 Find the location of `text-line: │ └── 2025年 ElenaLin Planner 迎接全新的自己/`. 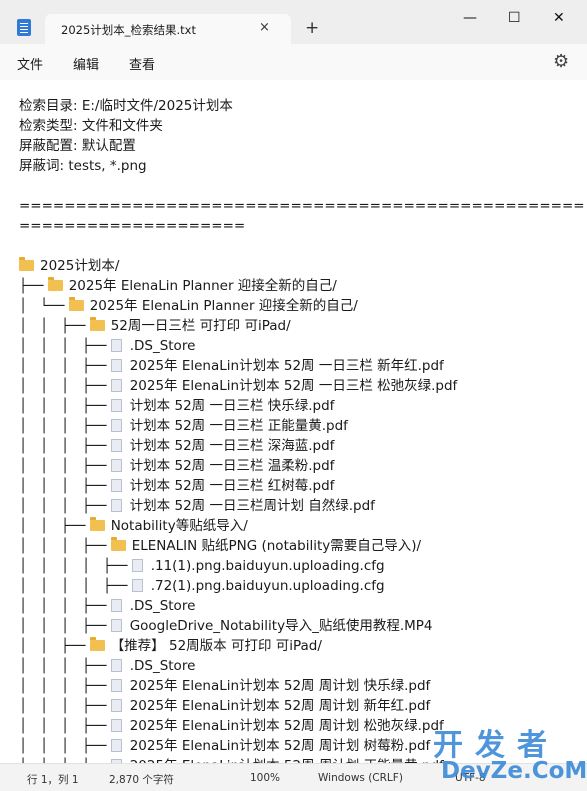

text-line: │ └── 2025年 ElenaLin Planner 迎接全新的自己/ is located at coordinates (188, 306).